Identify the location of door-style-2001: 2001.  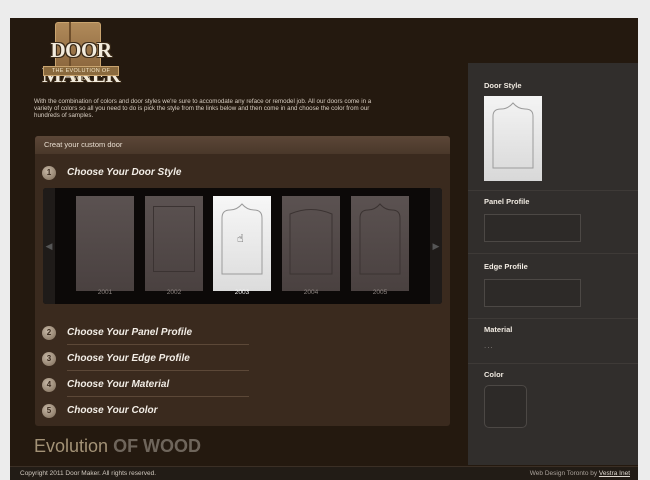
(105, 246).